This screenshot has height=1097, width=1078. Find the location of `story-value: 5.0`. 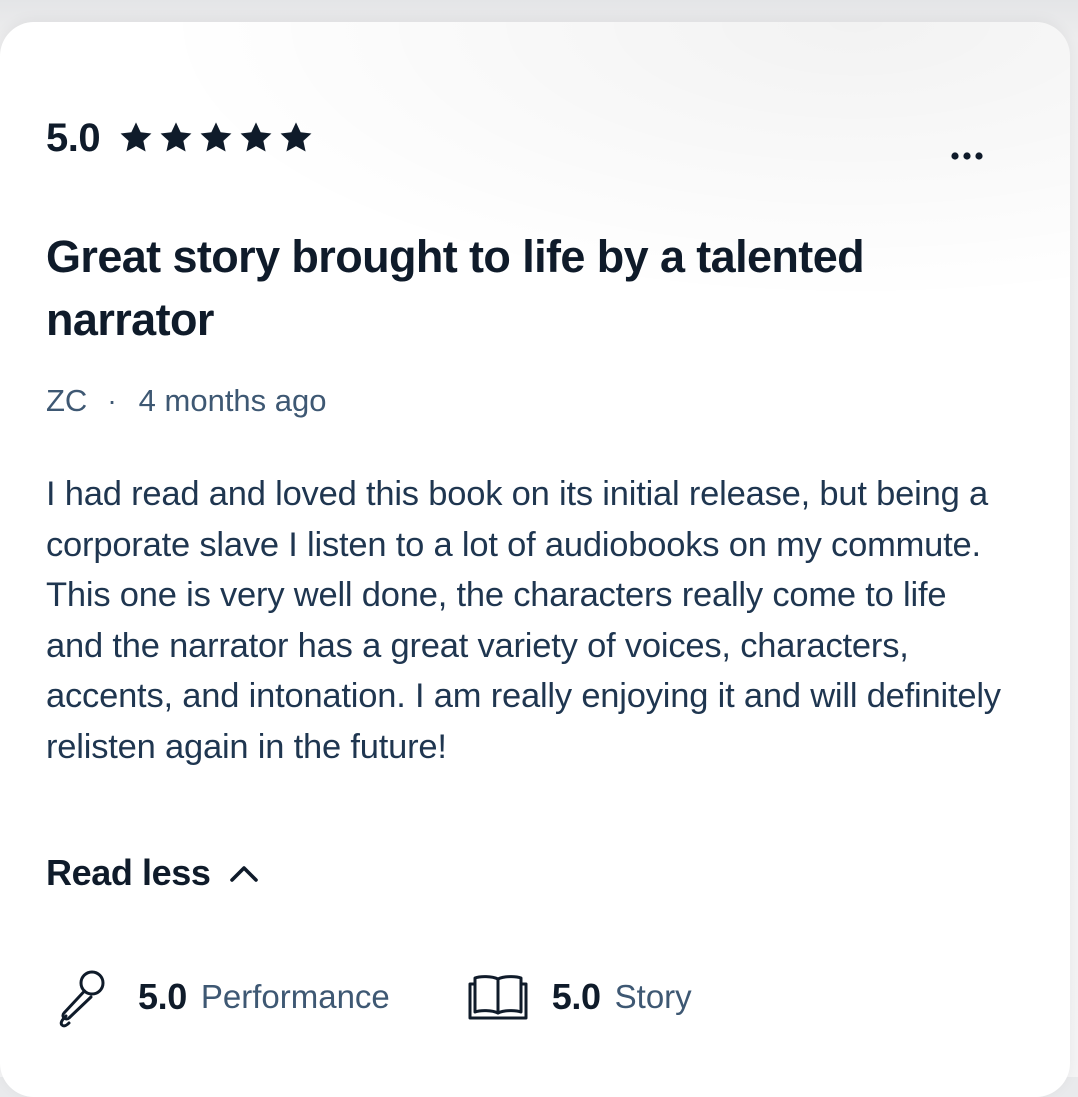

story-value: 5.0 is located at coordinates (576, 996).